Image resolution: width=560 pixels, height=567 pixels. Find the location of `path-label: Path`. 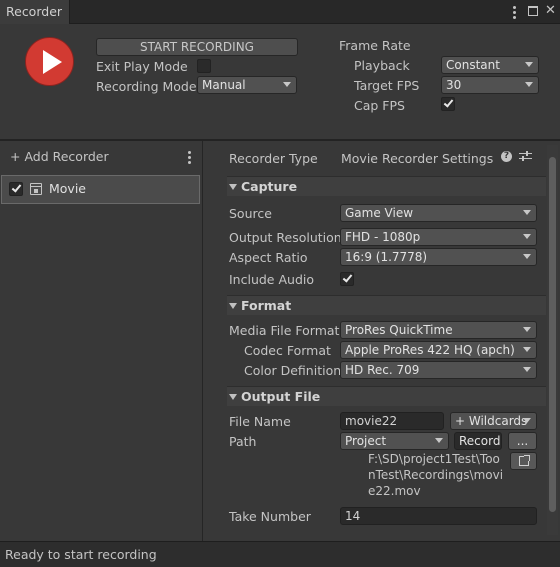

path-label: Path is located at coordinates (243, 441).